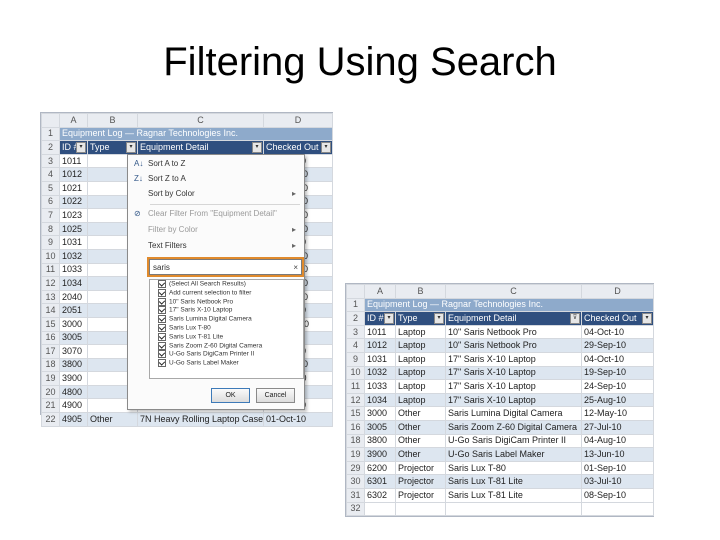 The width and height of the screenshot is (720, 540). What do you see at coordinates (298, 419) in the screenshot?
I see `checked-out-cell: 01-Oct-10` at bounding box center [298, 419].